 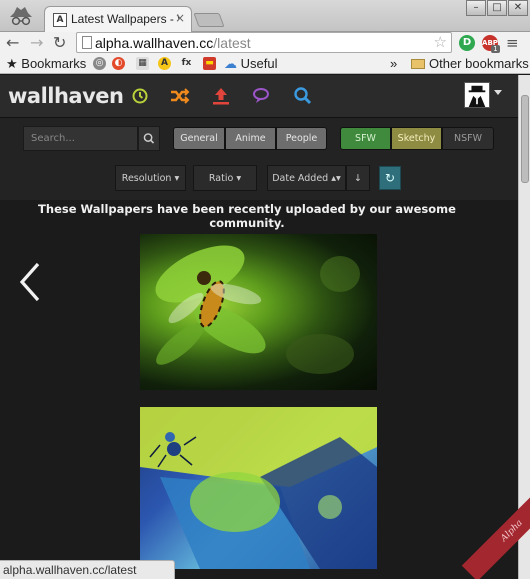 What do you see at coordinates (525, 139) in the screenshot?
I see `scrollbar-thumb` at bounding box center [525, 139].